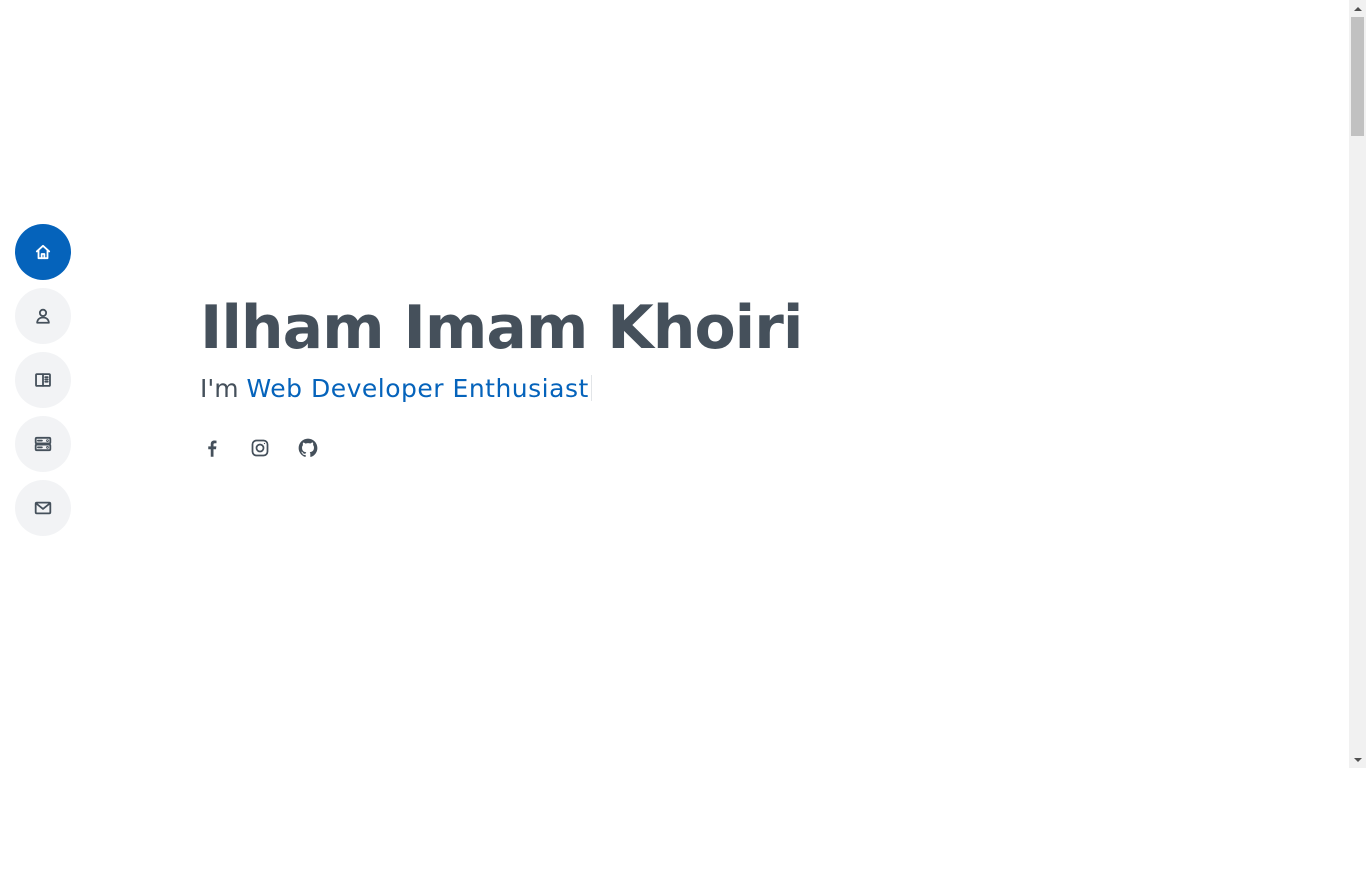 This screenshot has height=885, width=1366. I want to click on nav-services-button, so click(43, 444).